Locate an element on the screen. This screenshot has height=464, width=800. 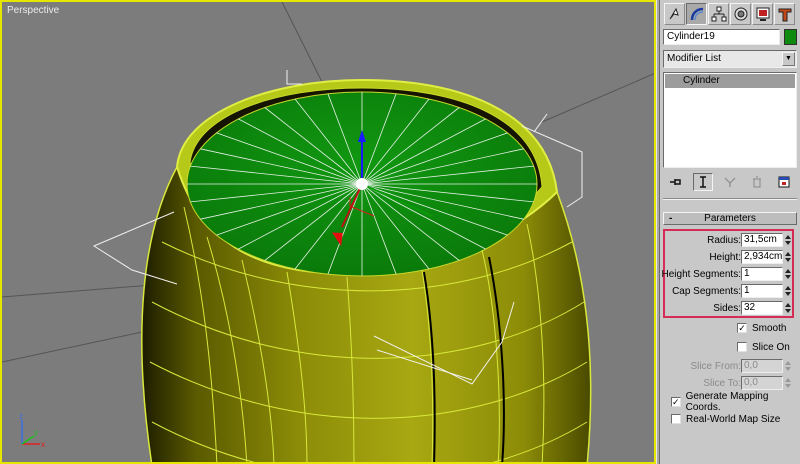
tab-create is located at coordinates (674, 14).